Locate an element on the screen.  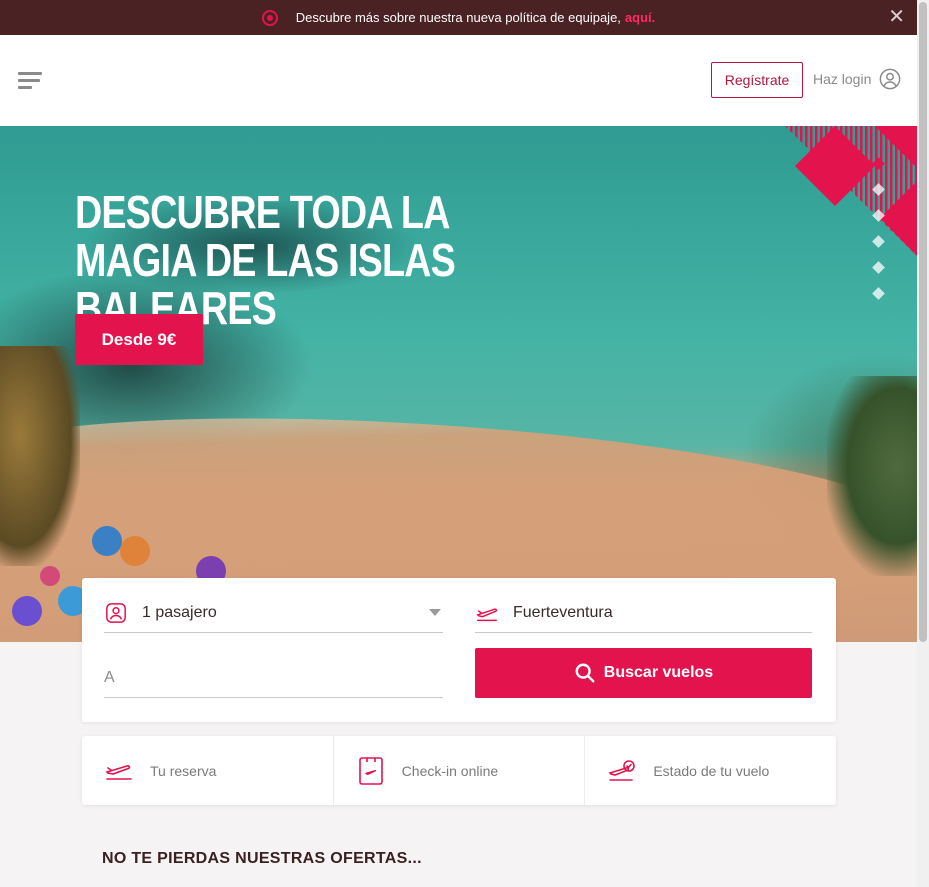
takeoff-icon is located at coordinates (487, 613).